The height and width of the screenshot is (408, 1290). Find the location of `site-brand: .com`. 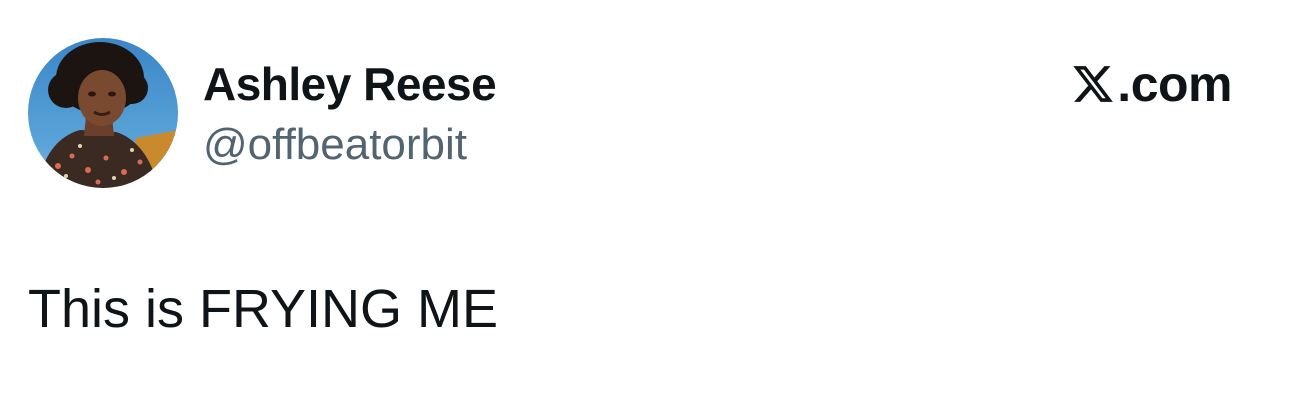

site-brand: .com is located at coordinates (1151, 84).